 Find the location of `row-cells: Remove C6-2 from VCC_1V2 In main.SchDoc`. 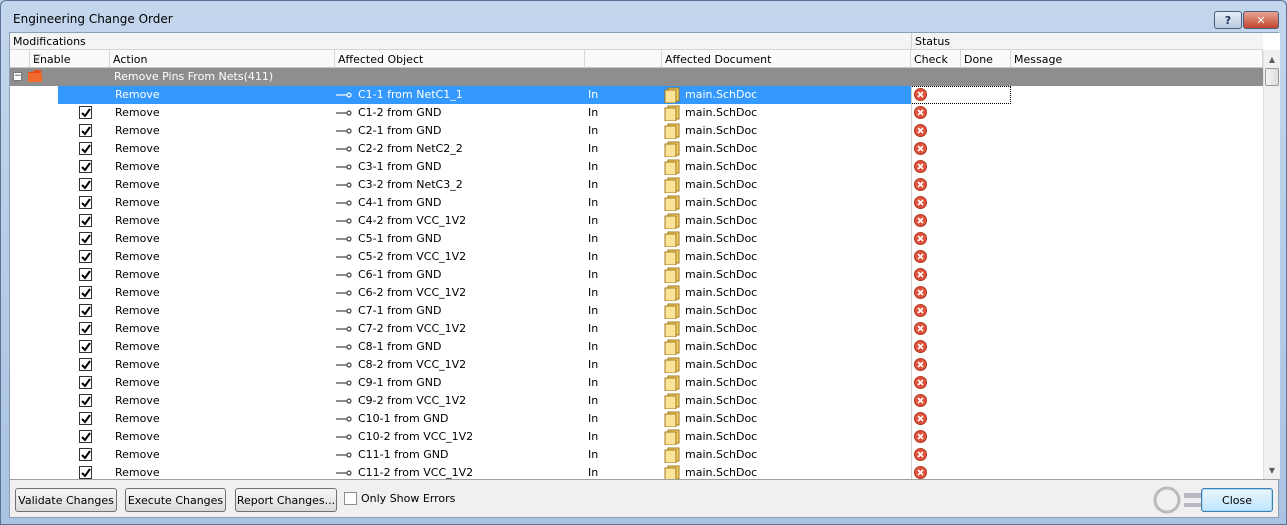

row-cells: Remove C6-2 from VCC_1V2 In main.SchDoc is located at coordinates (484, 293).